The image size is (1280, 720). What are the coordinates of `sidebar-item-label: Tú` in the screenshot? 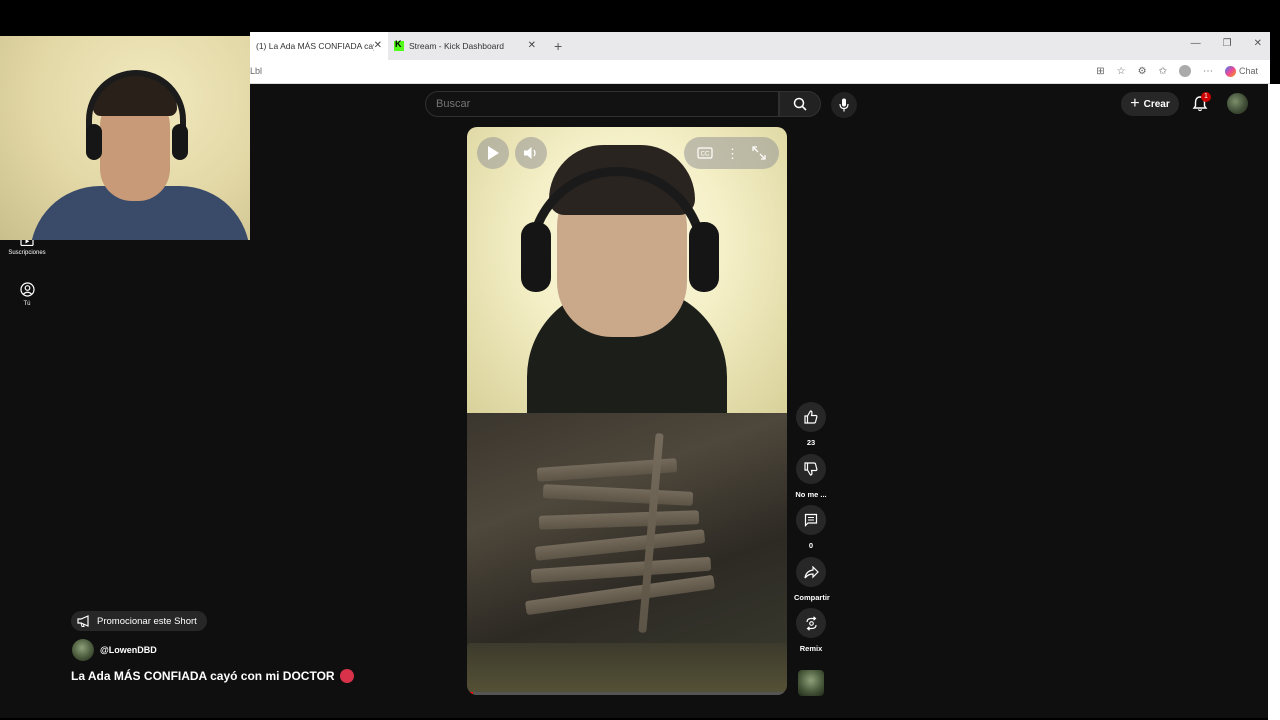 It's located at (27, 304).